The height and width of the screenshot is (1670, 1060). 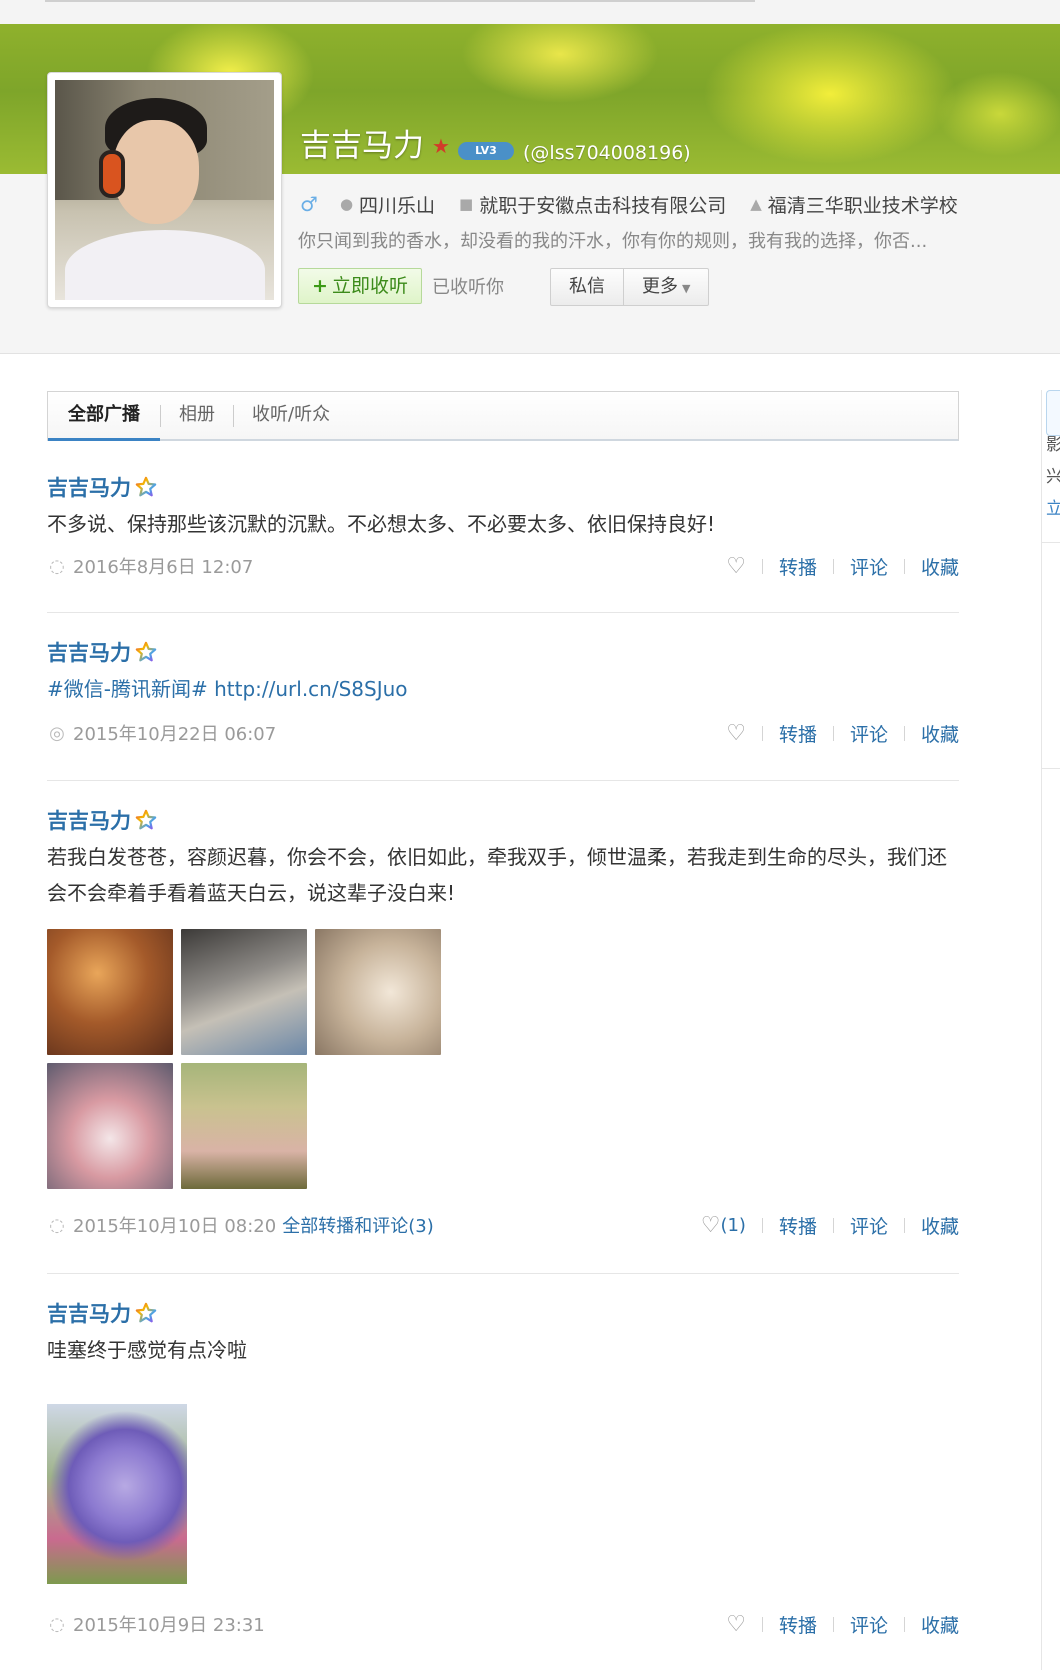 What do you see at coordinates (503, 416) in the screenshot?
I see `feed-tabs: 全部广播 相册 收听/听众` at bounding box center [503, 416].